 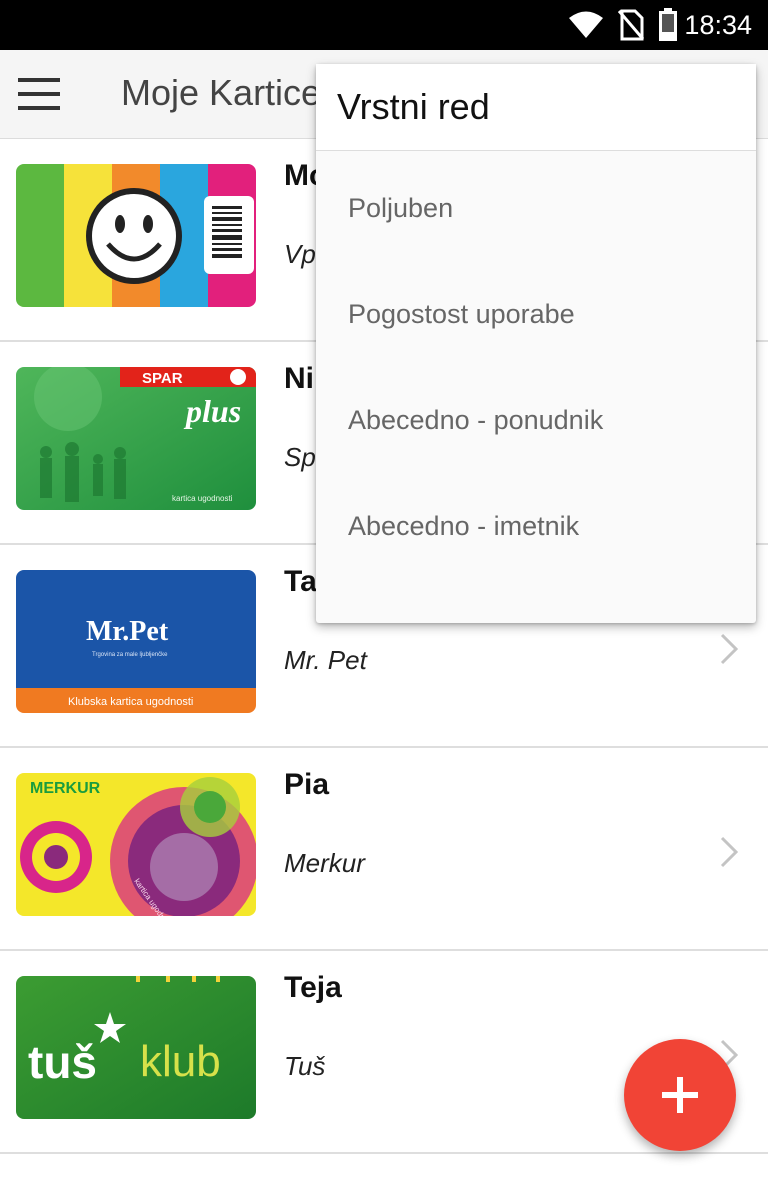 I want to click on spar-logo-text: SPAR, so click(x=162, y=378).